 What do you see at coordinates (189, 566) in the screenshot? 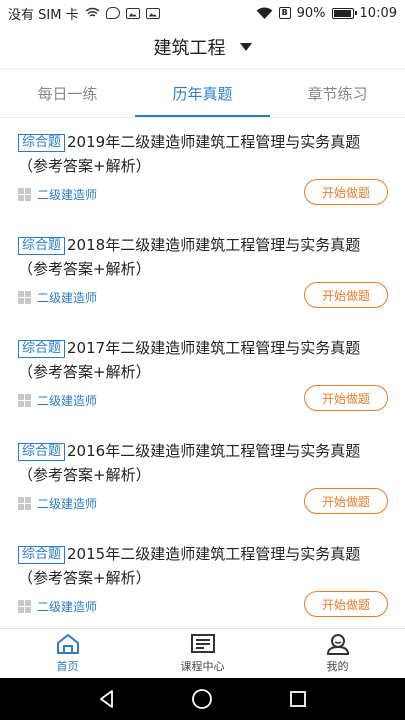
I see `item-title: 综合题 2015年二级建造师建筑工程管理与实务真题（参考答案+解析）` at bounding box center [189, 566].